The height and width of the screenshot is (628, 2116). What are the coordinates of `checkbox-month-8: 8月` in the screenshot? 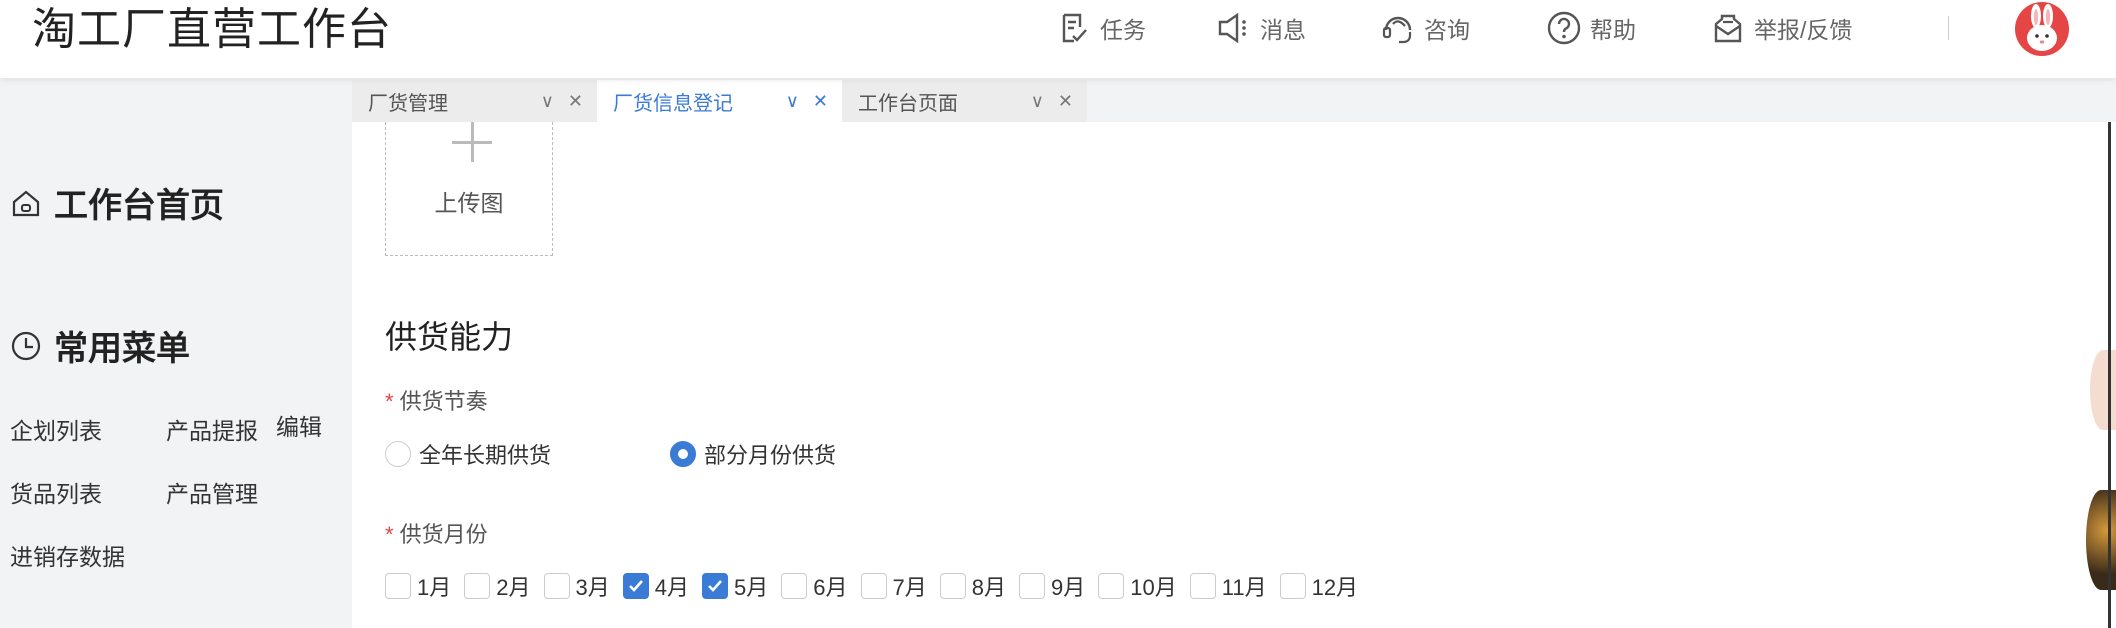 It's located at (972, 586).